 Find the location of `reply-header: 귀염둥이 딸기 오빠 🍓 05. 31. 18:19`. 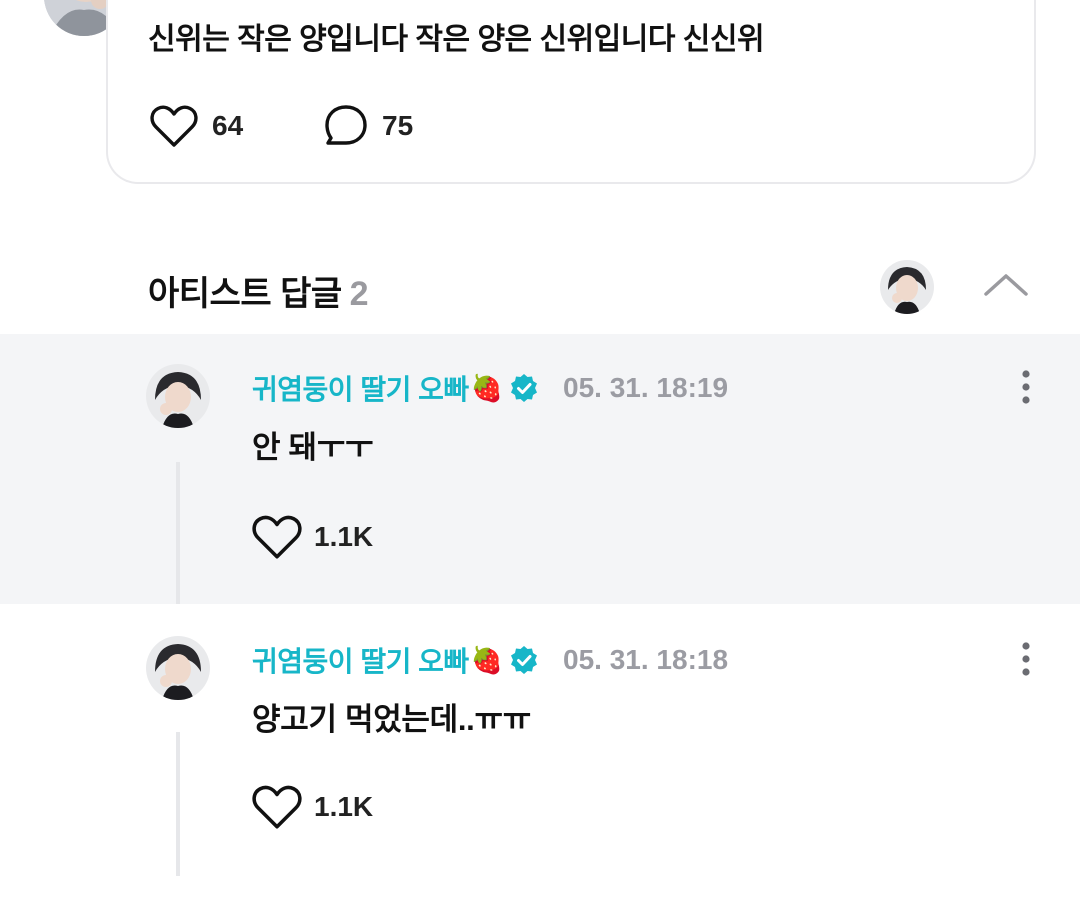

reply-header: 귀염둥이 딸기 오빠 🍓 05. 31. 18:19 is located at coordinates (490, 388).